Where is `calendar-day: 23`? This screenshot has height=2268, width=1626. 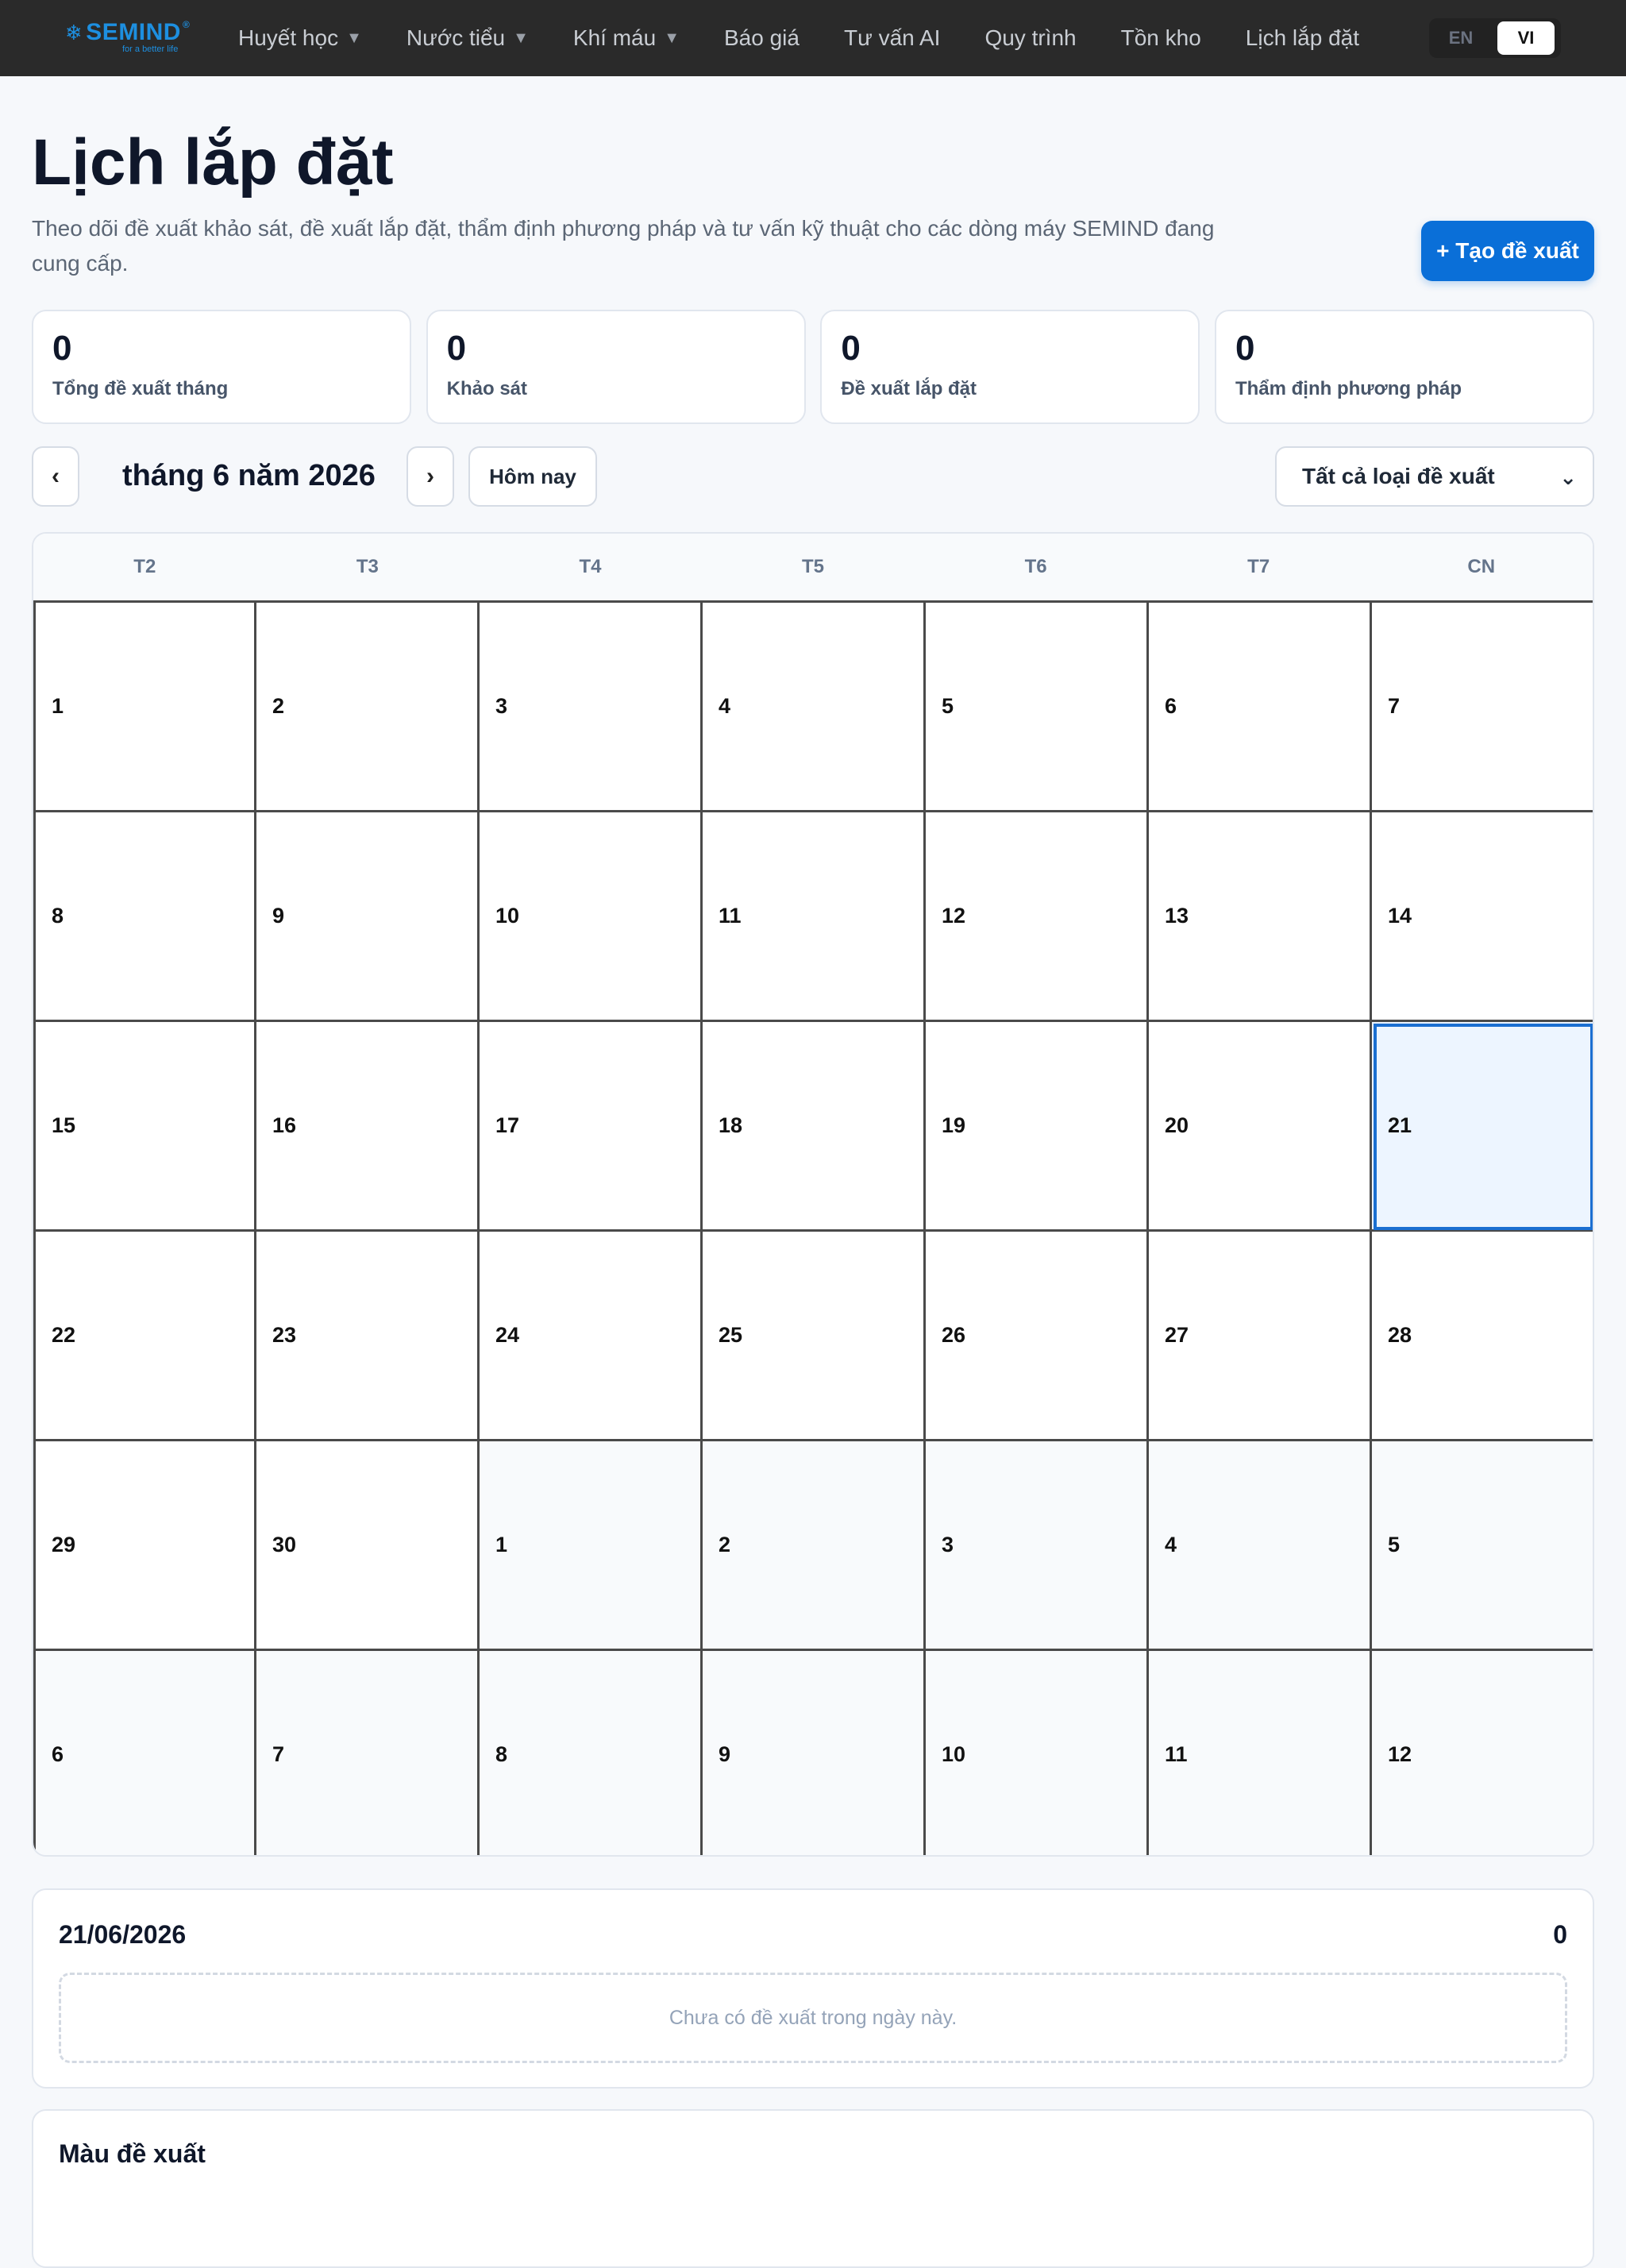
calendar-day: 23 is located at coordinates (368, 1336).